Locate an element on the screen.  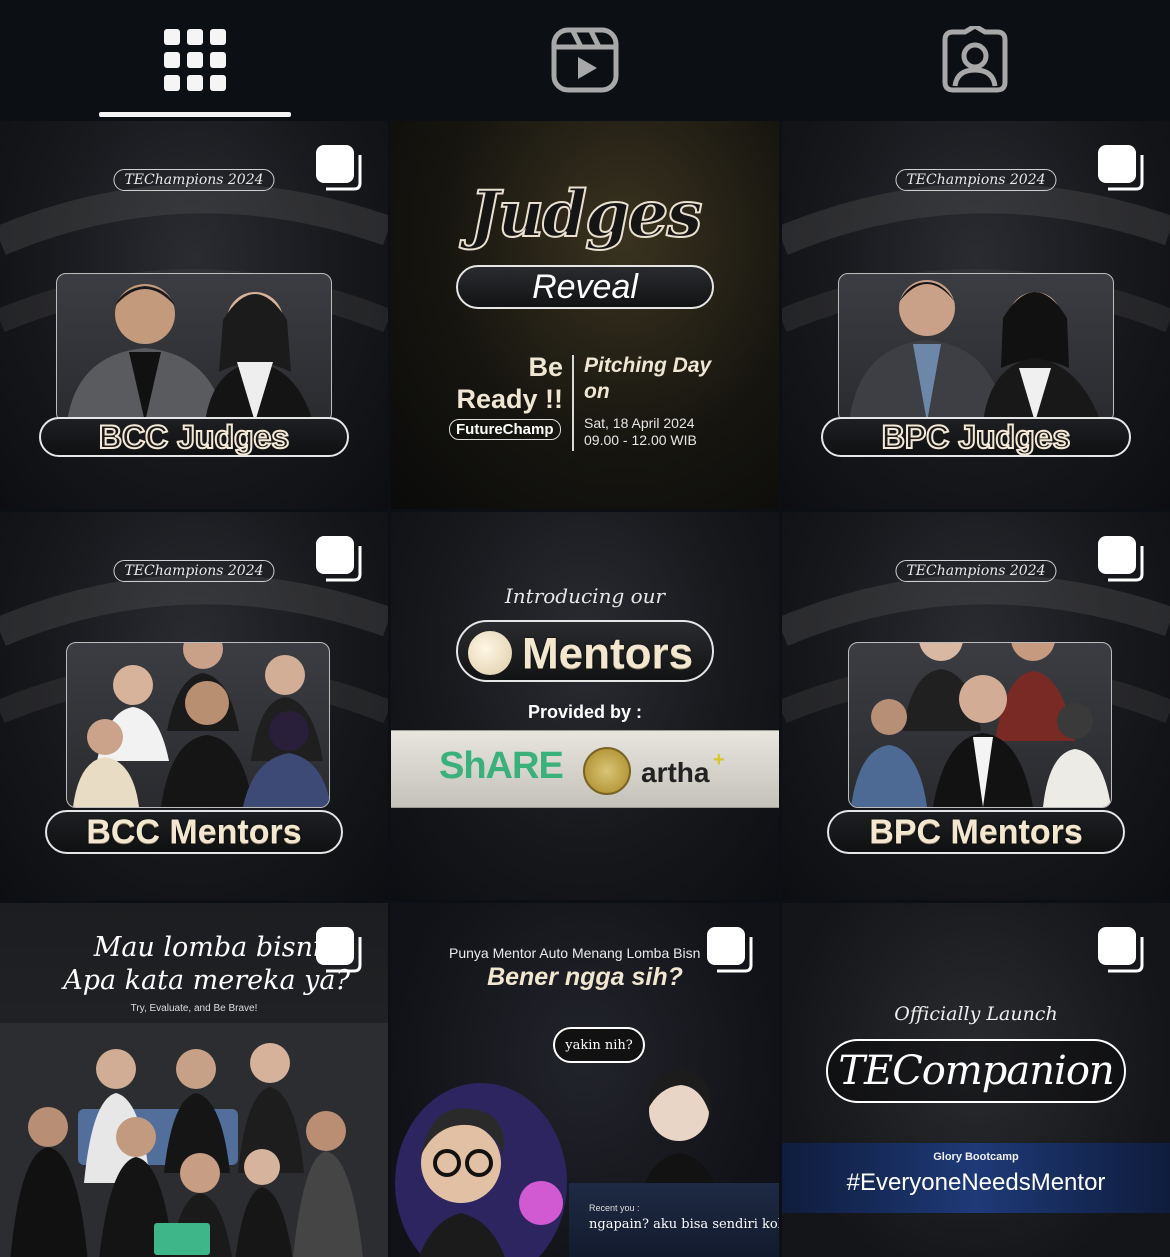
sponsor-bar: ShARE artha + is located at coordinates (585, 769).